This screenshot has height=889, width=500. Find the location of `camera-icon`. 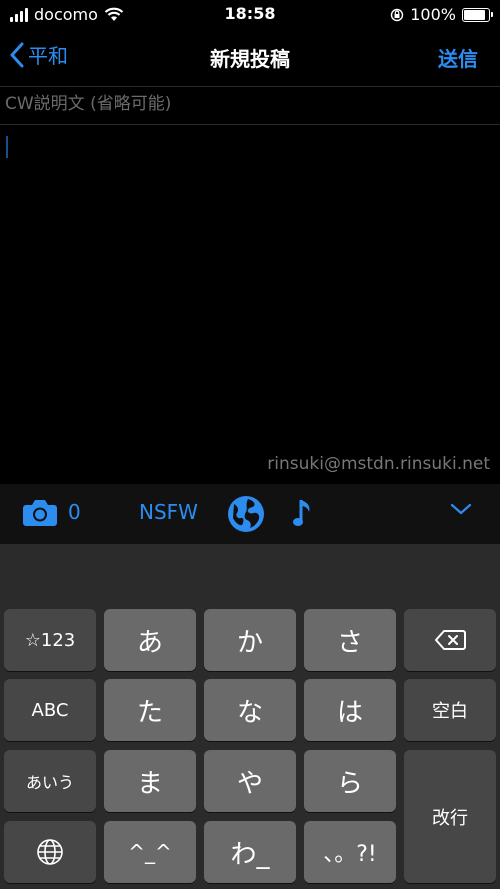

camera-icon is located at coordinates (40, 513).